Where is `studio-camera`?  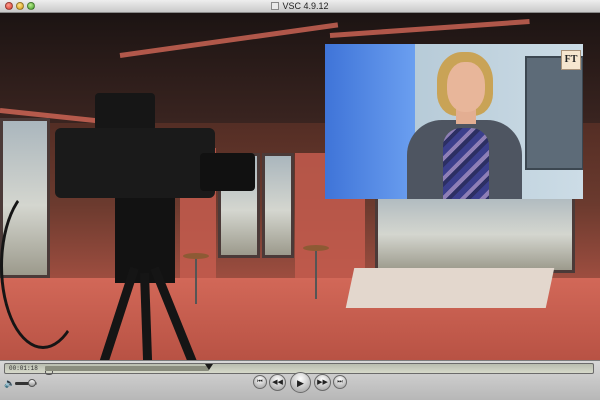
studio-camera is located at coordinates (135, 163).